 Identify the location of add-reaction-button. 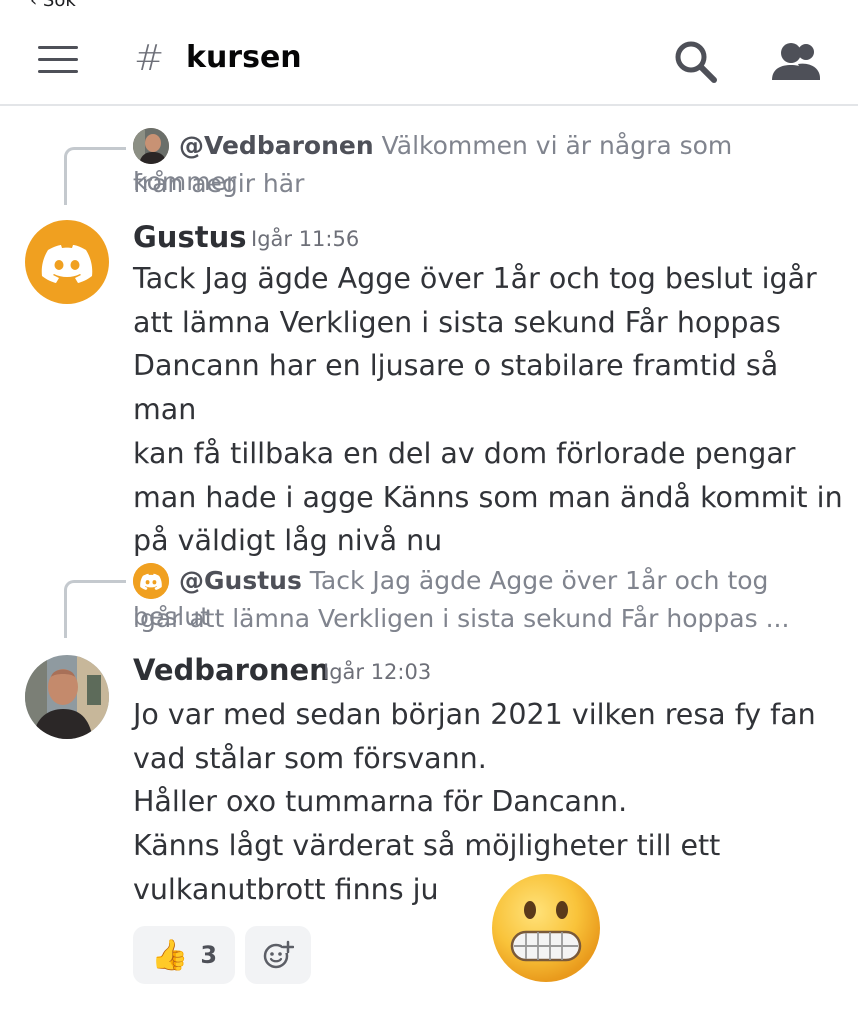
(278, 955).